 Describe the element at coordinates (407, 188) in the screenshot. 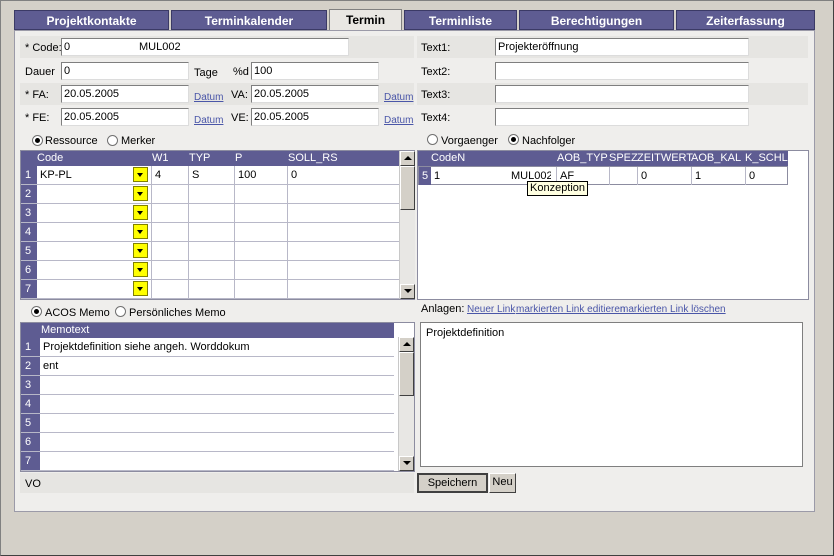

I see `scroll-thumb` at that location.